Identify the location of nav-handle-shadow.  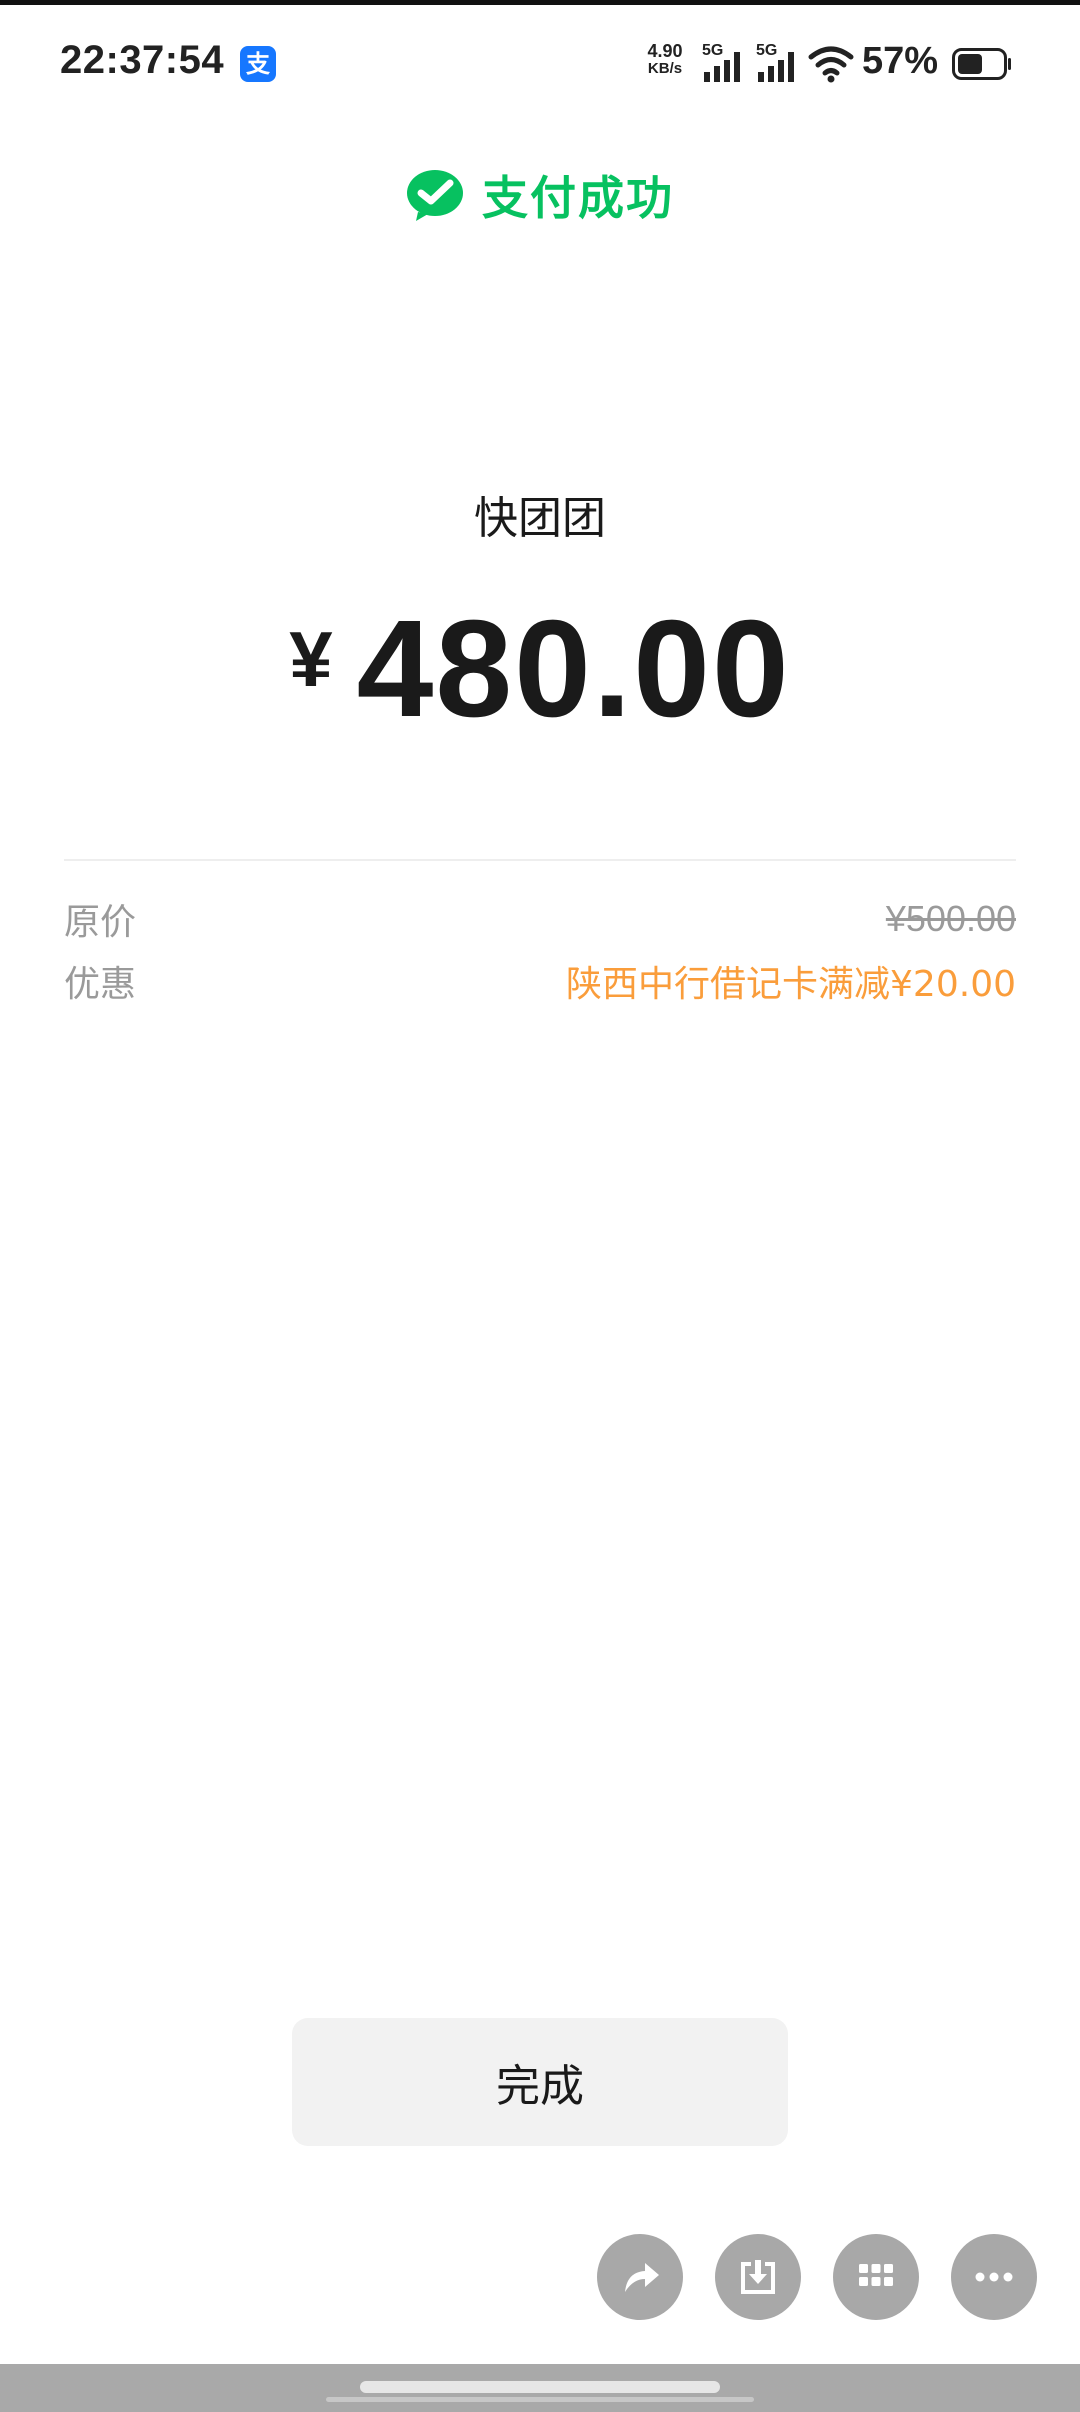
(540, 2399).